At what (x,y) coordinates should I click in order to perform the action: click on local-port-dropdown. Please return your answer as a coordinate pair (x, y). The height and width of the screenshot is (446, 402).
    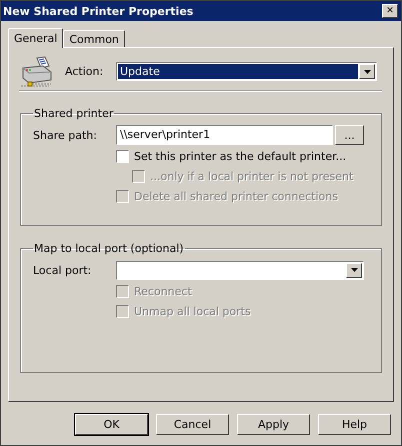
    Looking at the image, I should click on (240, 270).